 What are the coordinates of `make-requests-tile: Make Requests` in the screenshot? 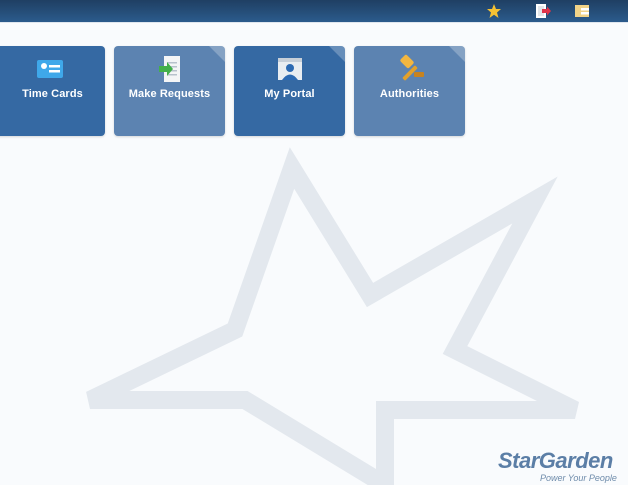 It's located at (169, 91).